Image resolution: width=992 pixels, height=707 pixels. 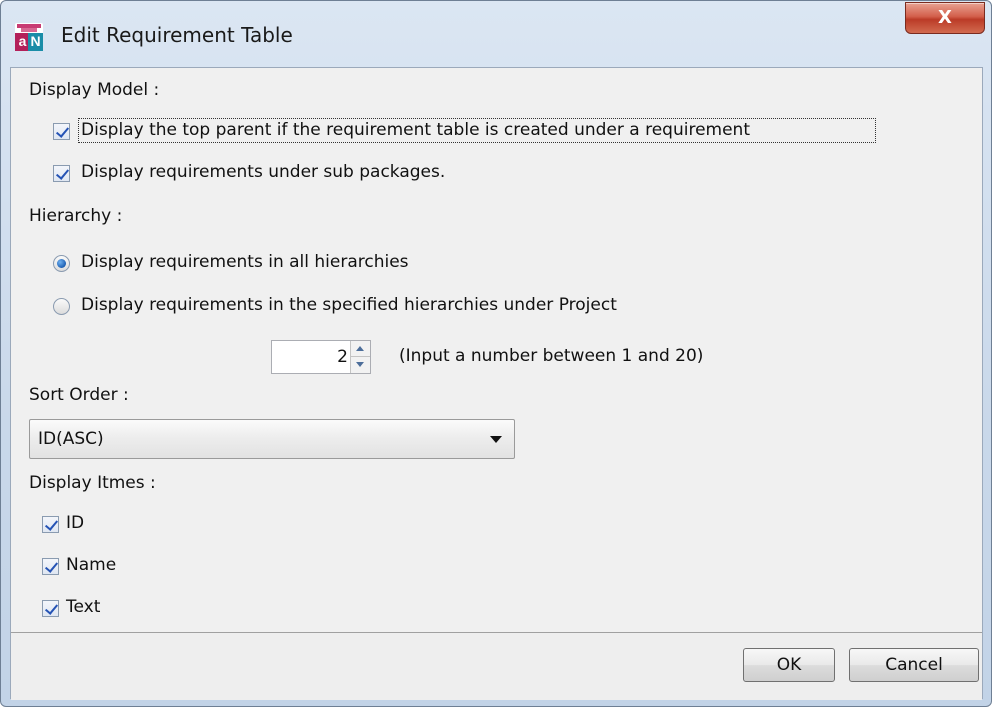 I want to click on dropdown-arrow-icon, so click(x=496, y=439).